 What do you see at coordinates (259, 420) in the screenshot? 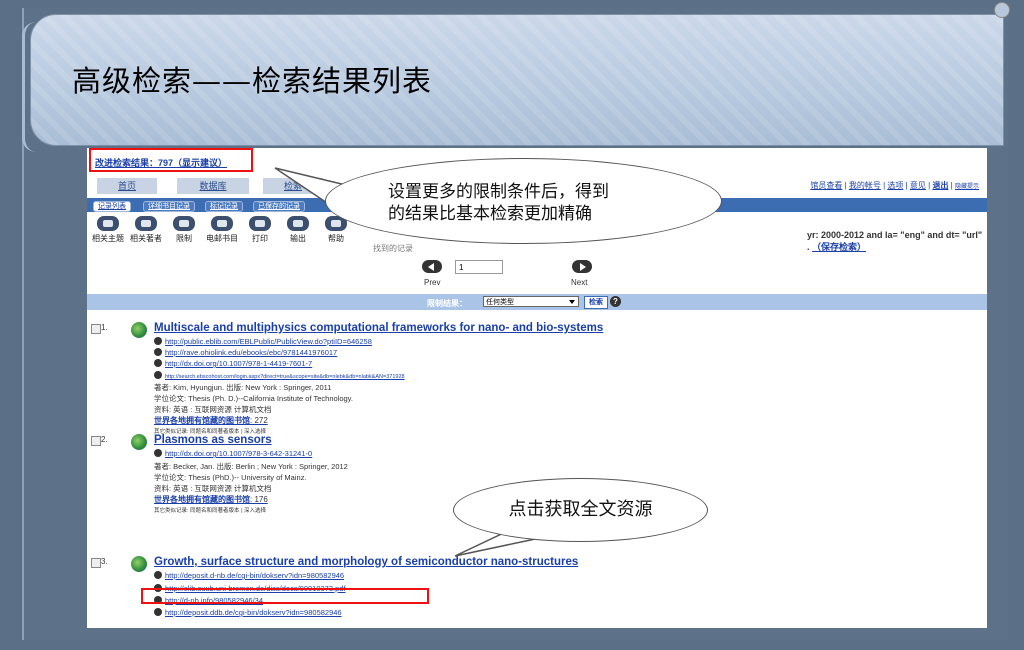
I see `holdings-count: : 272` at bounding box center [259, 420].